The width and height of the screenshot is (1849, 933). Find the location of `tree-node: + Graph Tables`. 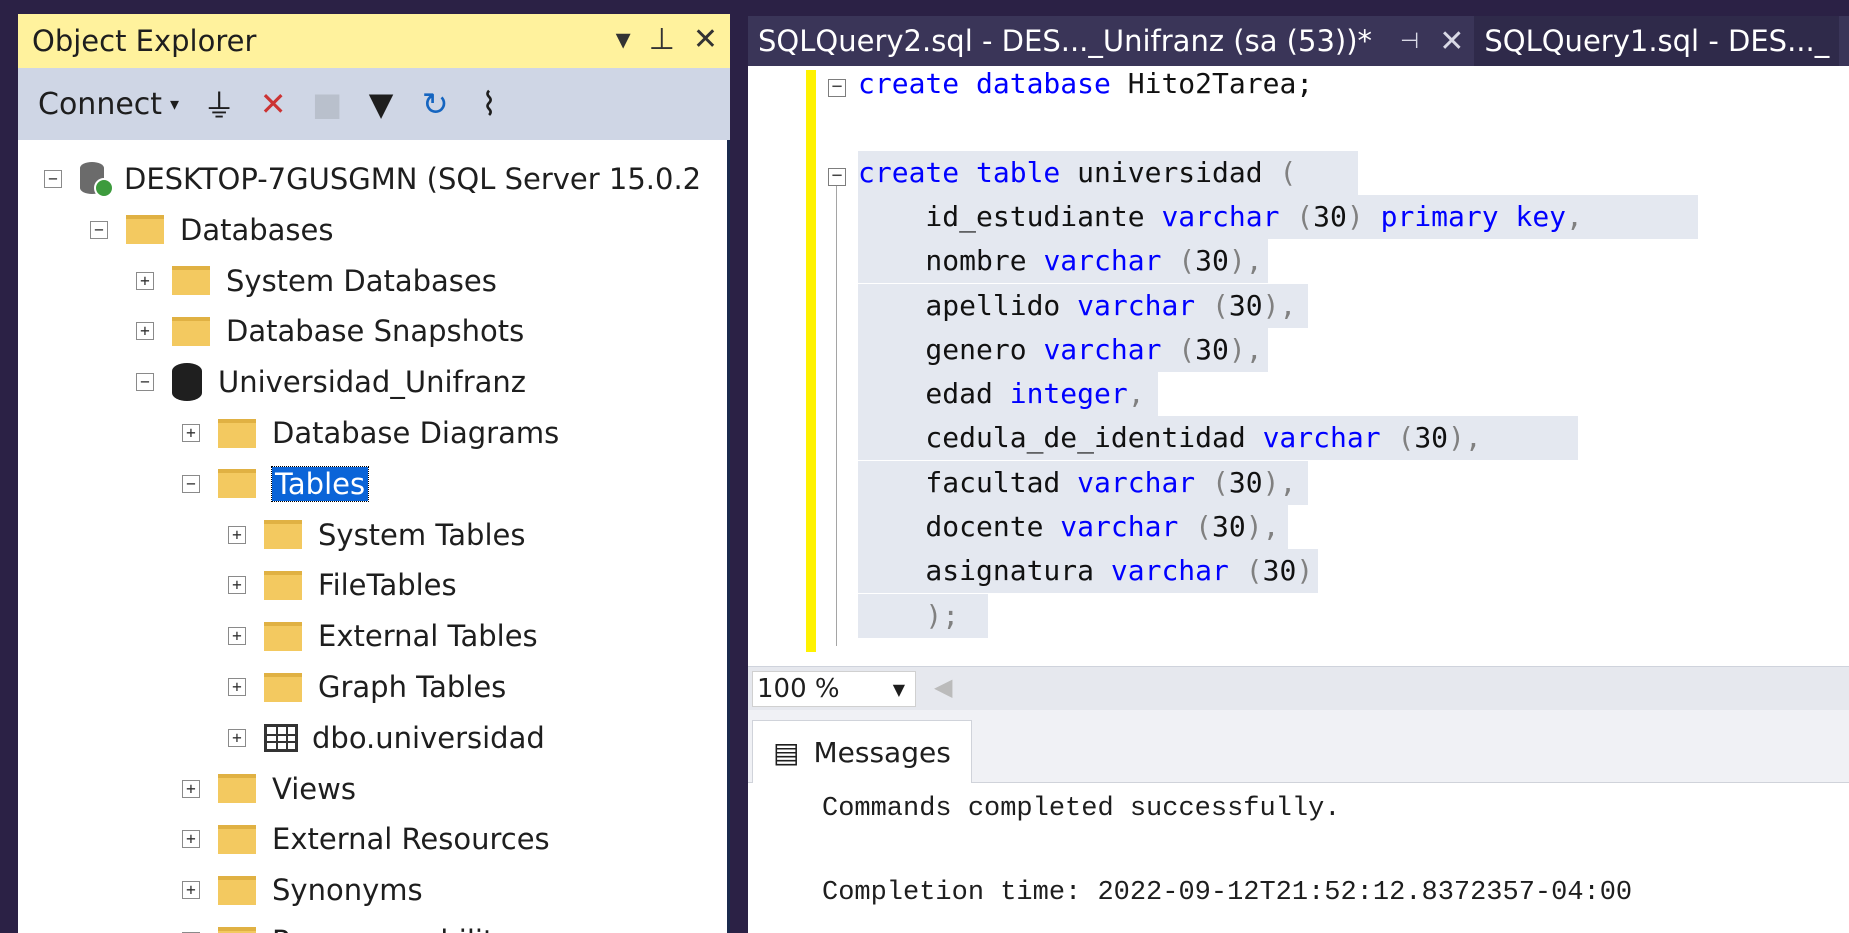

tree-node: + Graph Tables is located at coordinates (367, 687).